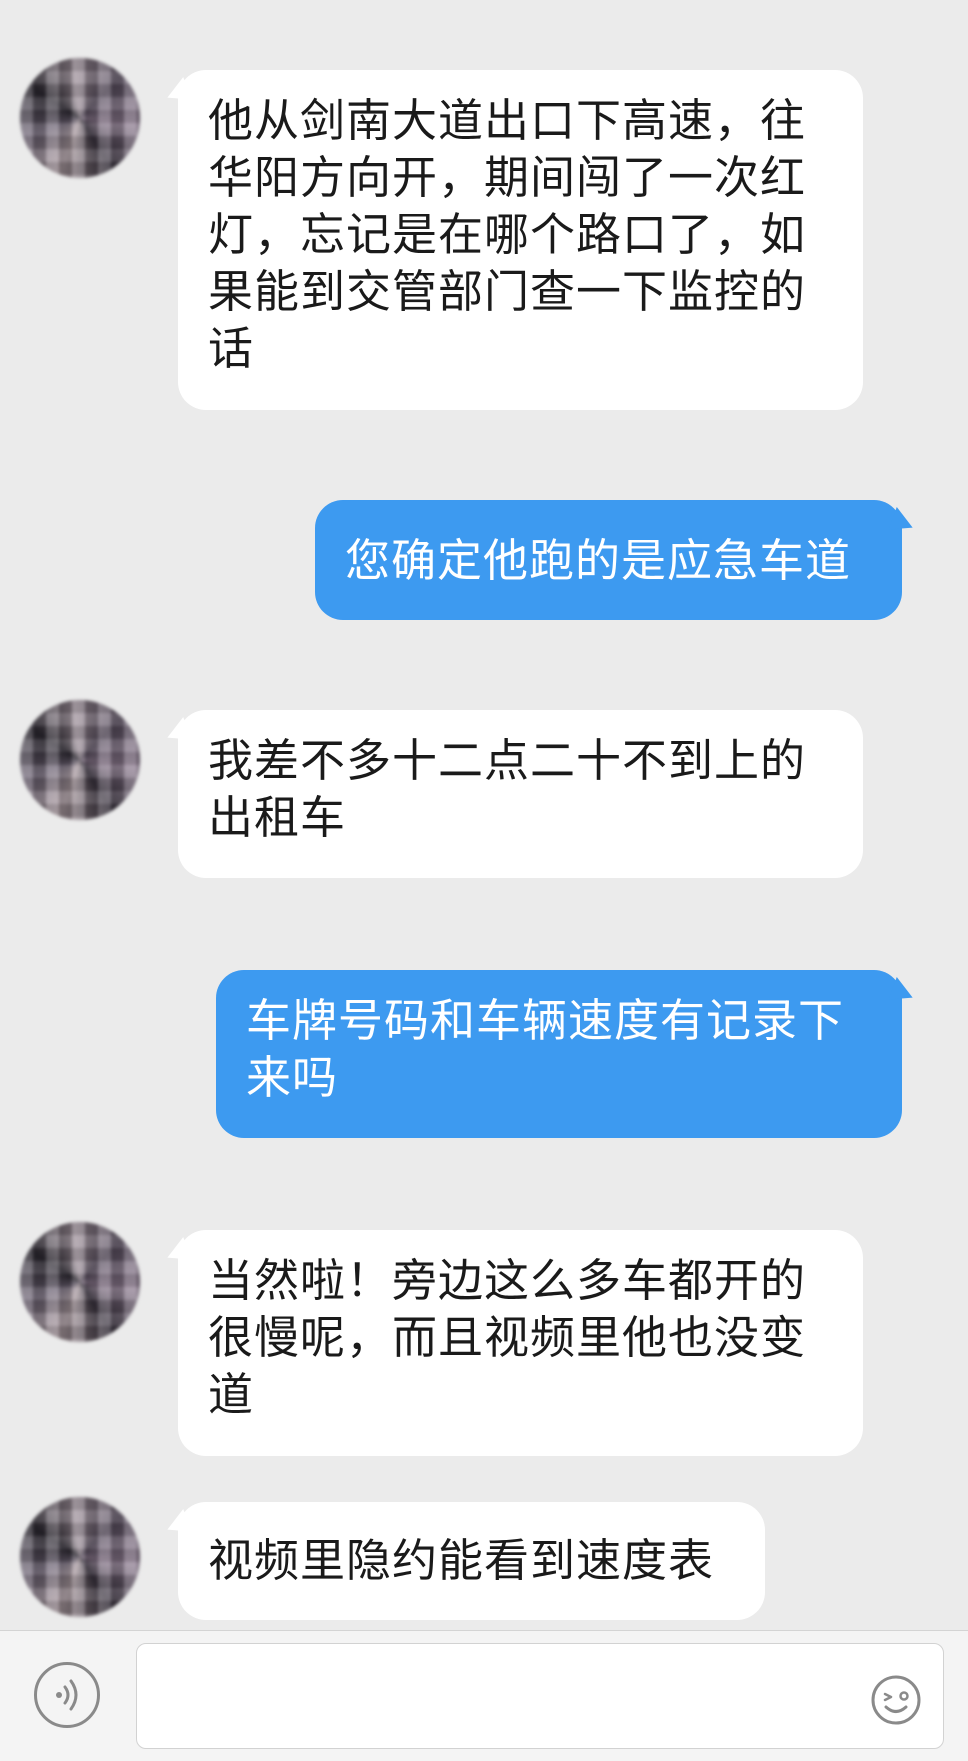 This screenshot has width=968, height=1761. Describe the element at coordinates (540, 1696) in the screenshot. I see `message-input` at that location.